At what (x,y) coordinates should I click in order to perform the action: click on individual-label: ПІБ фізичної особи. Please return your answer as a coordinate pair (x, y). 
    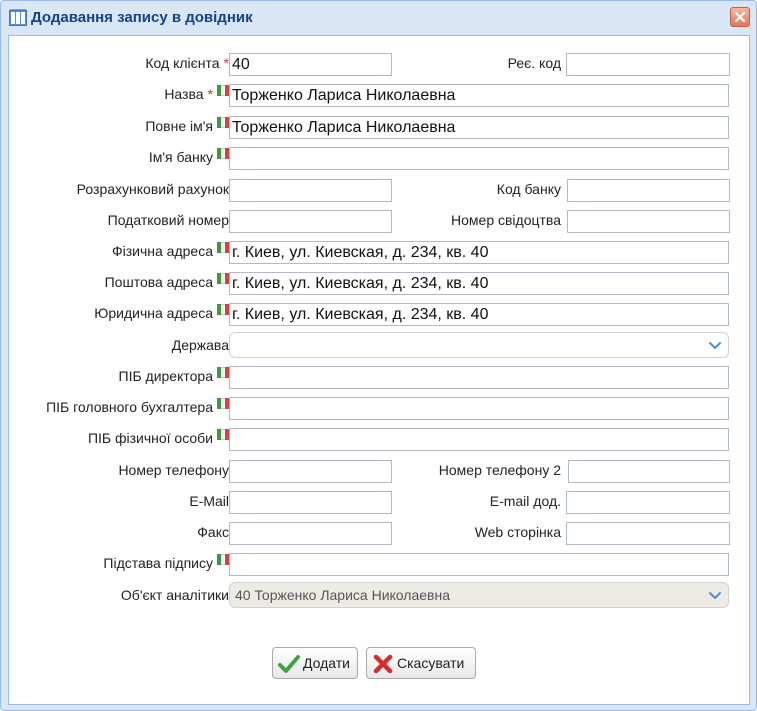
    Looking at the image, I should click on (119, 438).